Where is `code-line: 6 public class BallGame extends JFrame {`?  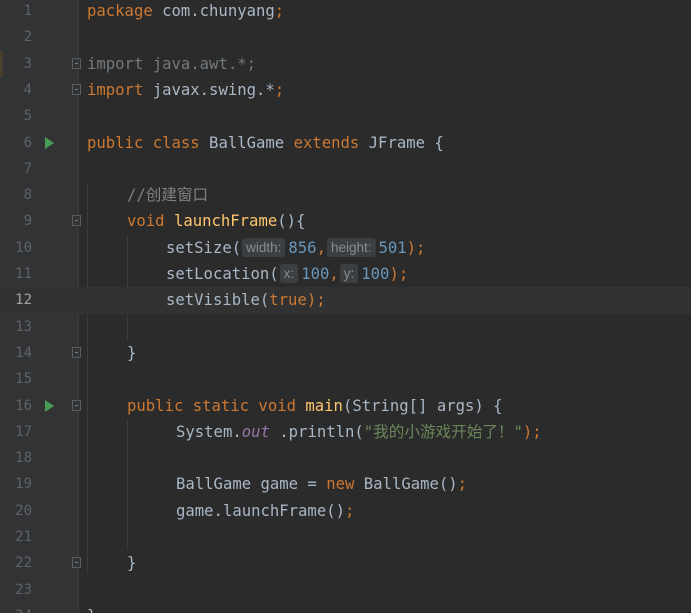 code-line: 6 public class BallGame extends JFrame { is located at coordinates (345, 143).